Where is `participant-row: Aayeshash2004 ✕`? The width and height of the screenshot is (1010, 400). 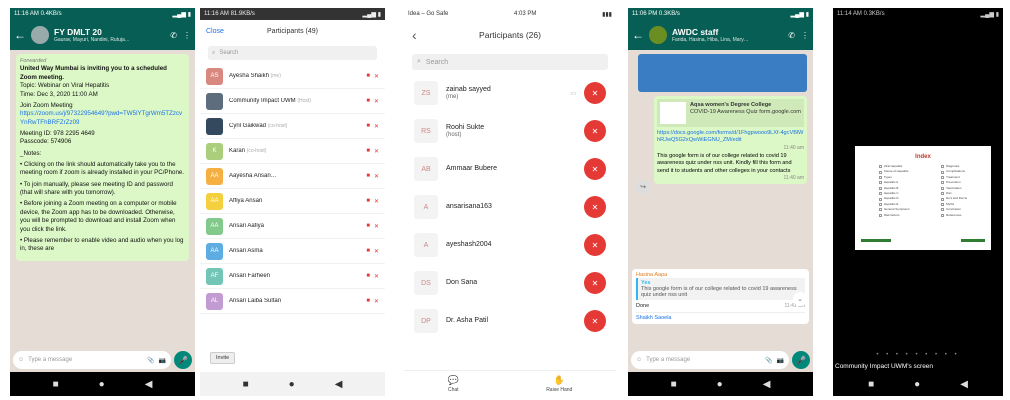
participant-row: Aayeshash2004 ✕ is located at coordinates (510, 245).